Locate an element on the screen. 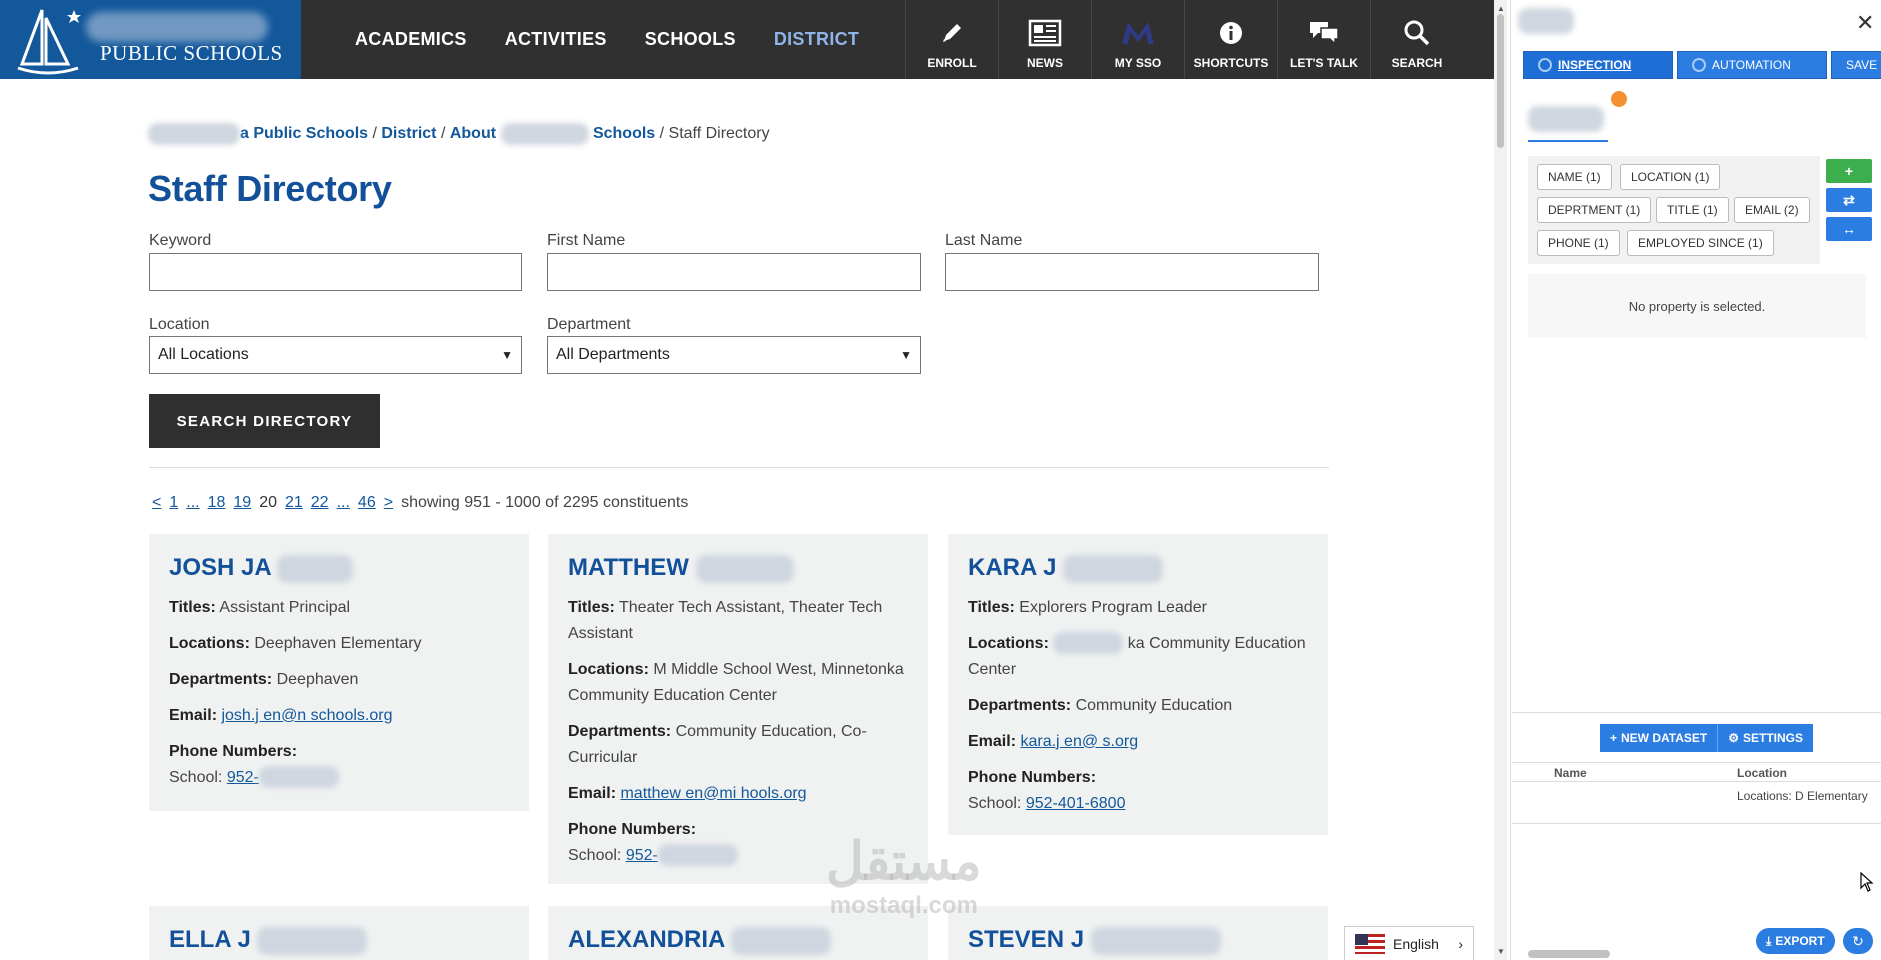 The height and width of the screenshot is (960, 1881). pager-page-18: 18 is located at coordinates (217, 503).